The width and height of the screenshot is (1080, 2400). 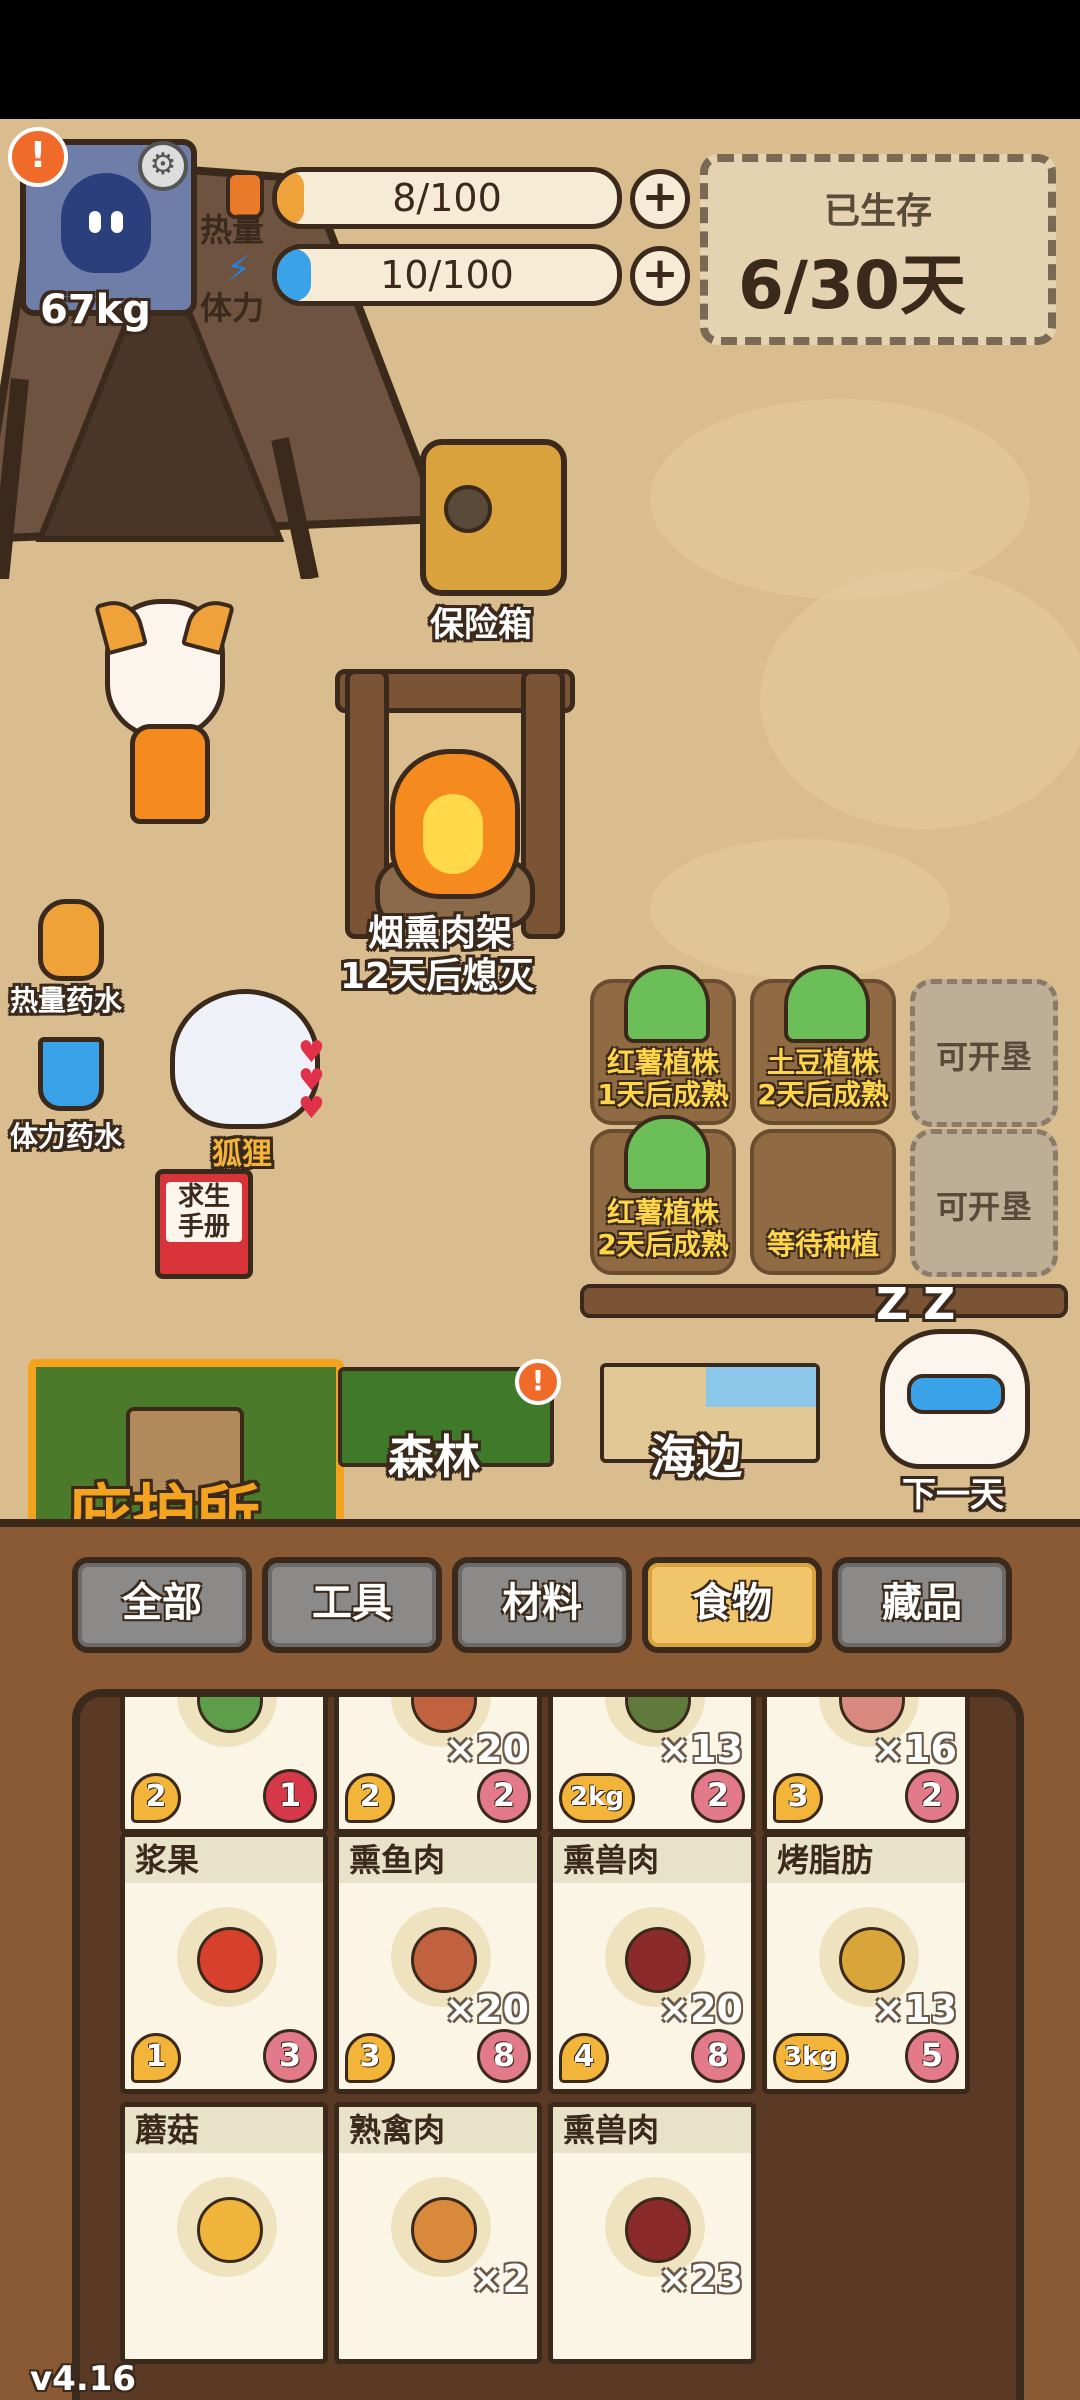 I want to click on stamina-potion-icon, so click(x=71, y=1074).